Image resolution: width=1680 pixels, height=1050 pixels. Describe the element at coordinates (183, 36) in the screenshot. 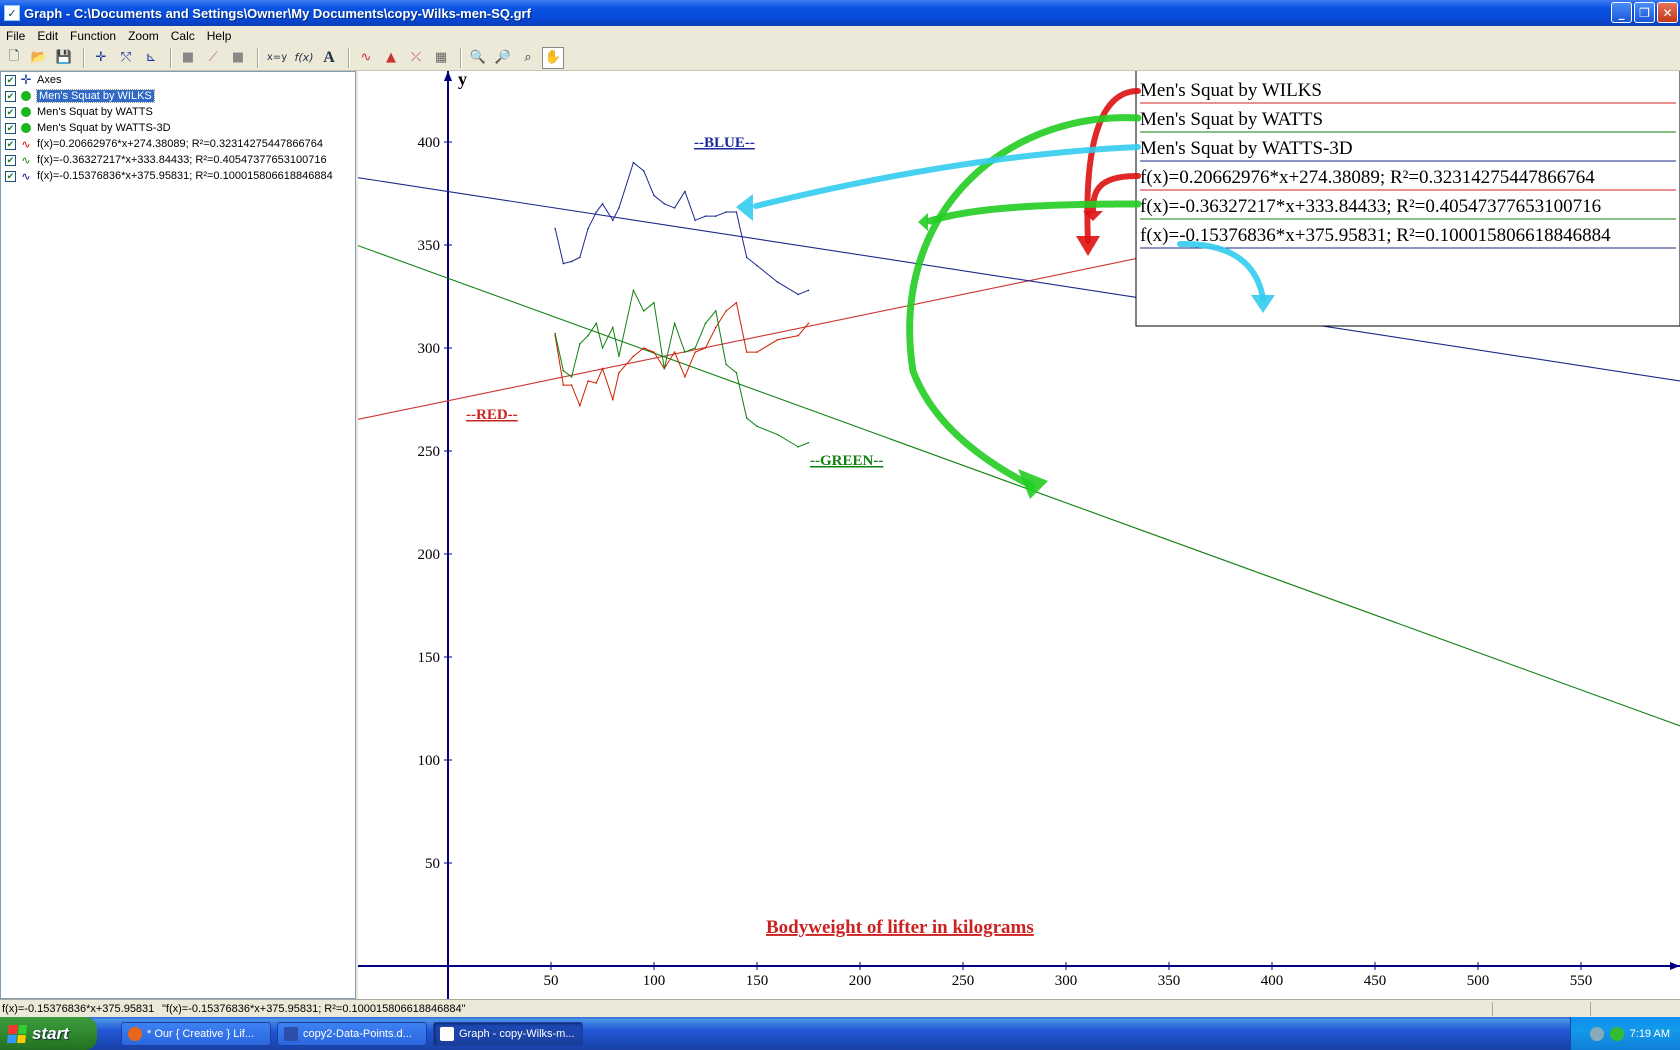

I see `menu-calc: Calc` at that location.